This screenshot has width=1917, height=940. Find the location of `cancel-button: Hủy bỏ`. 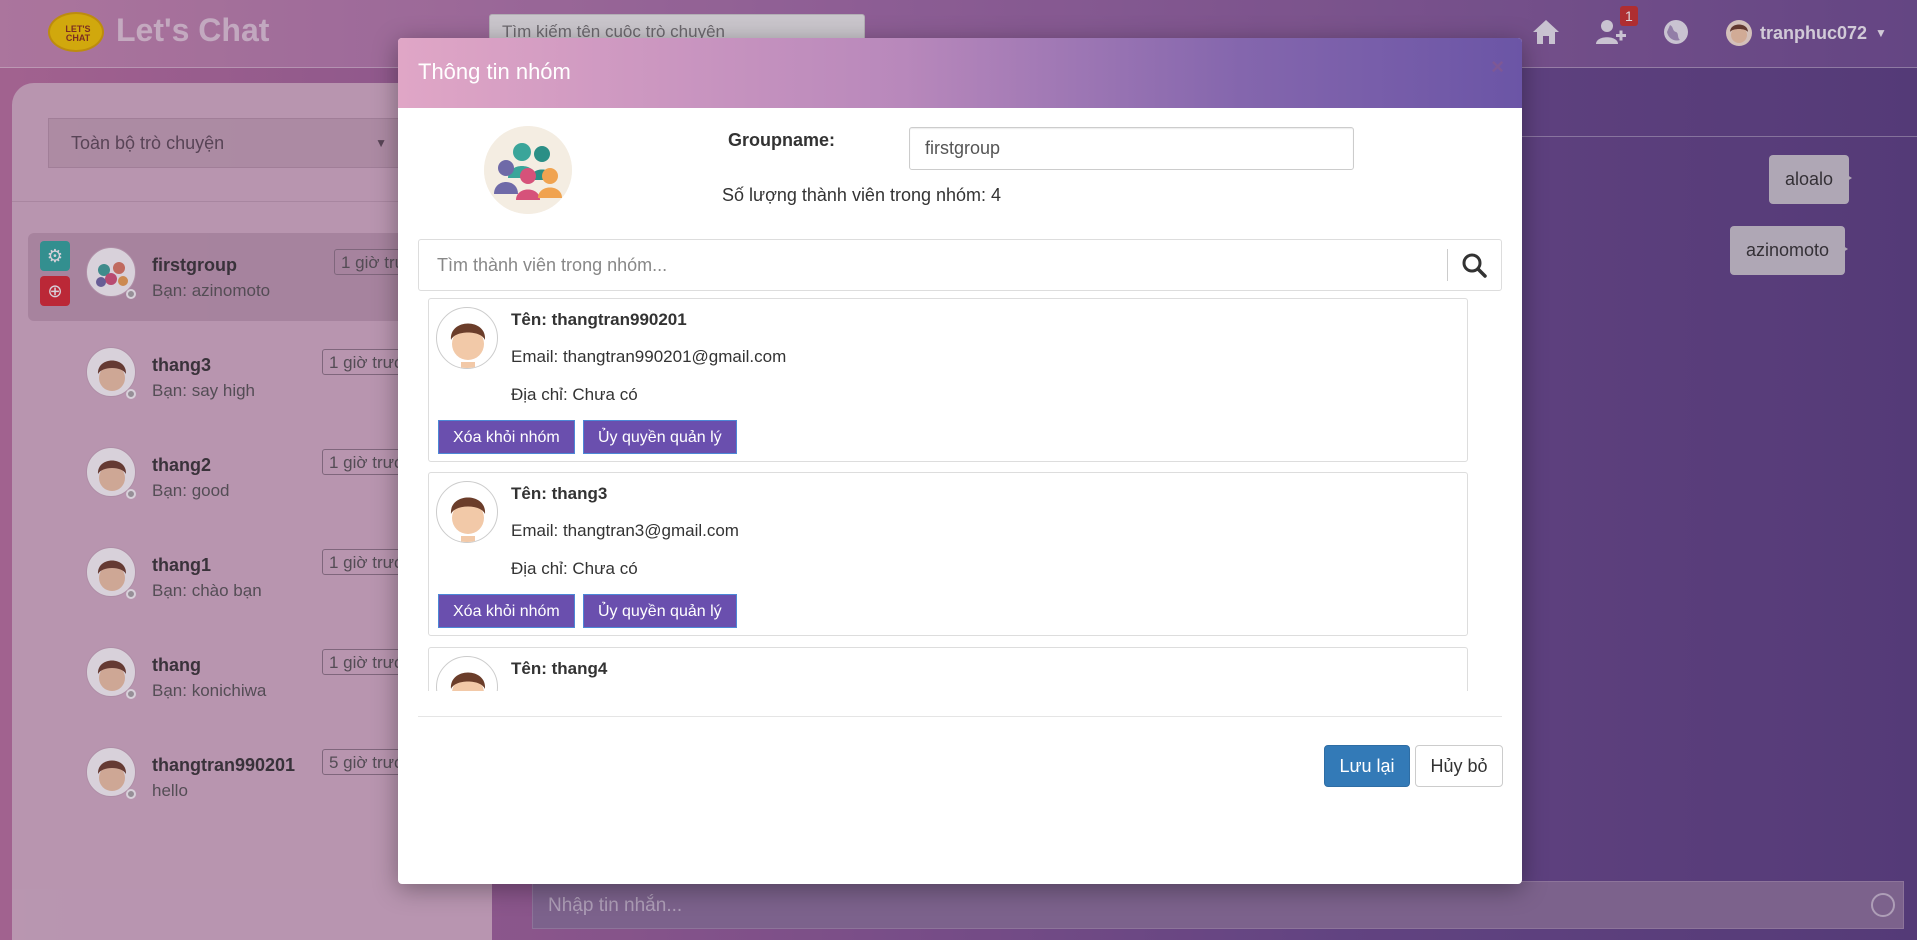

cancel-button: Hủy bỏ is located at coordinates (1459, 766).